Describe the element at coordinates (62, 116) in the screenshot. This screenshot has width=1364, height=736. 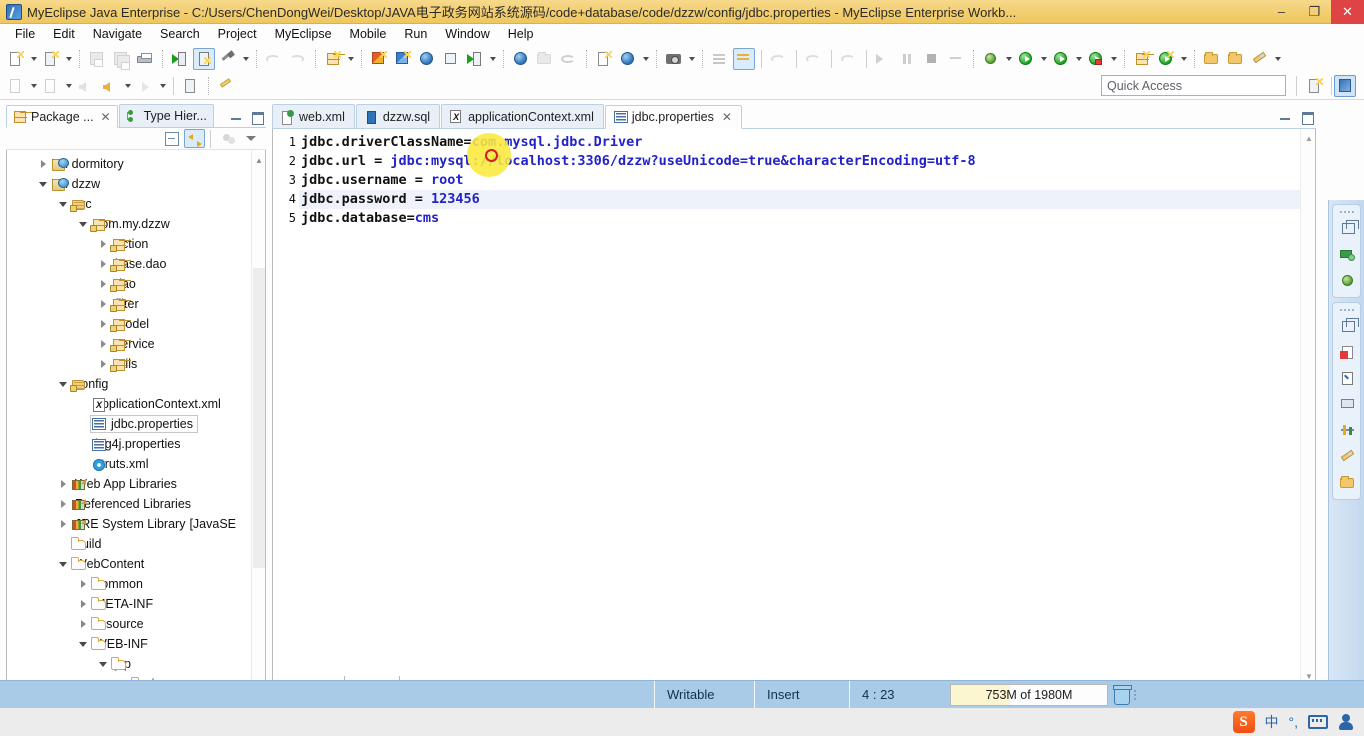
I see `tab-package-explorer: Package ... ✕` at that location.